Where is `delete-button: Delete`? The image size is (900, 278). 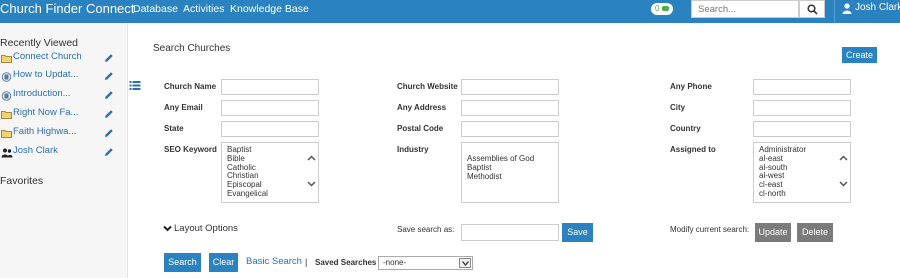
delete-button: Delete is located at coordinates (815, 232).